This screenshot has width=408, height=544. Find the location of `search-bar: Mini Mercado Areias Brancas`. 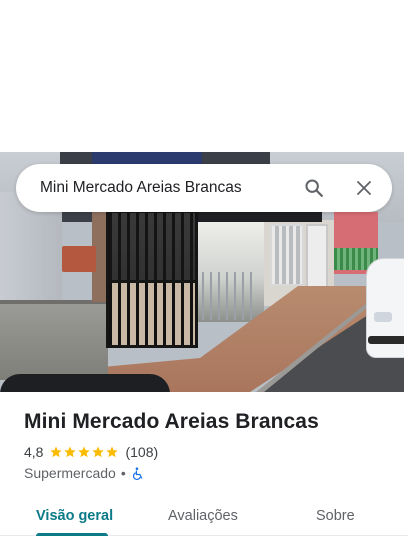

search-bar: Mini Mercado Areias Brancas is located at coordinates (204, 188).